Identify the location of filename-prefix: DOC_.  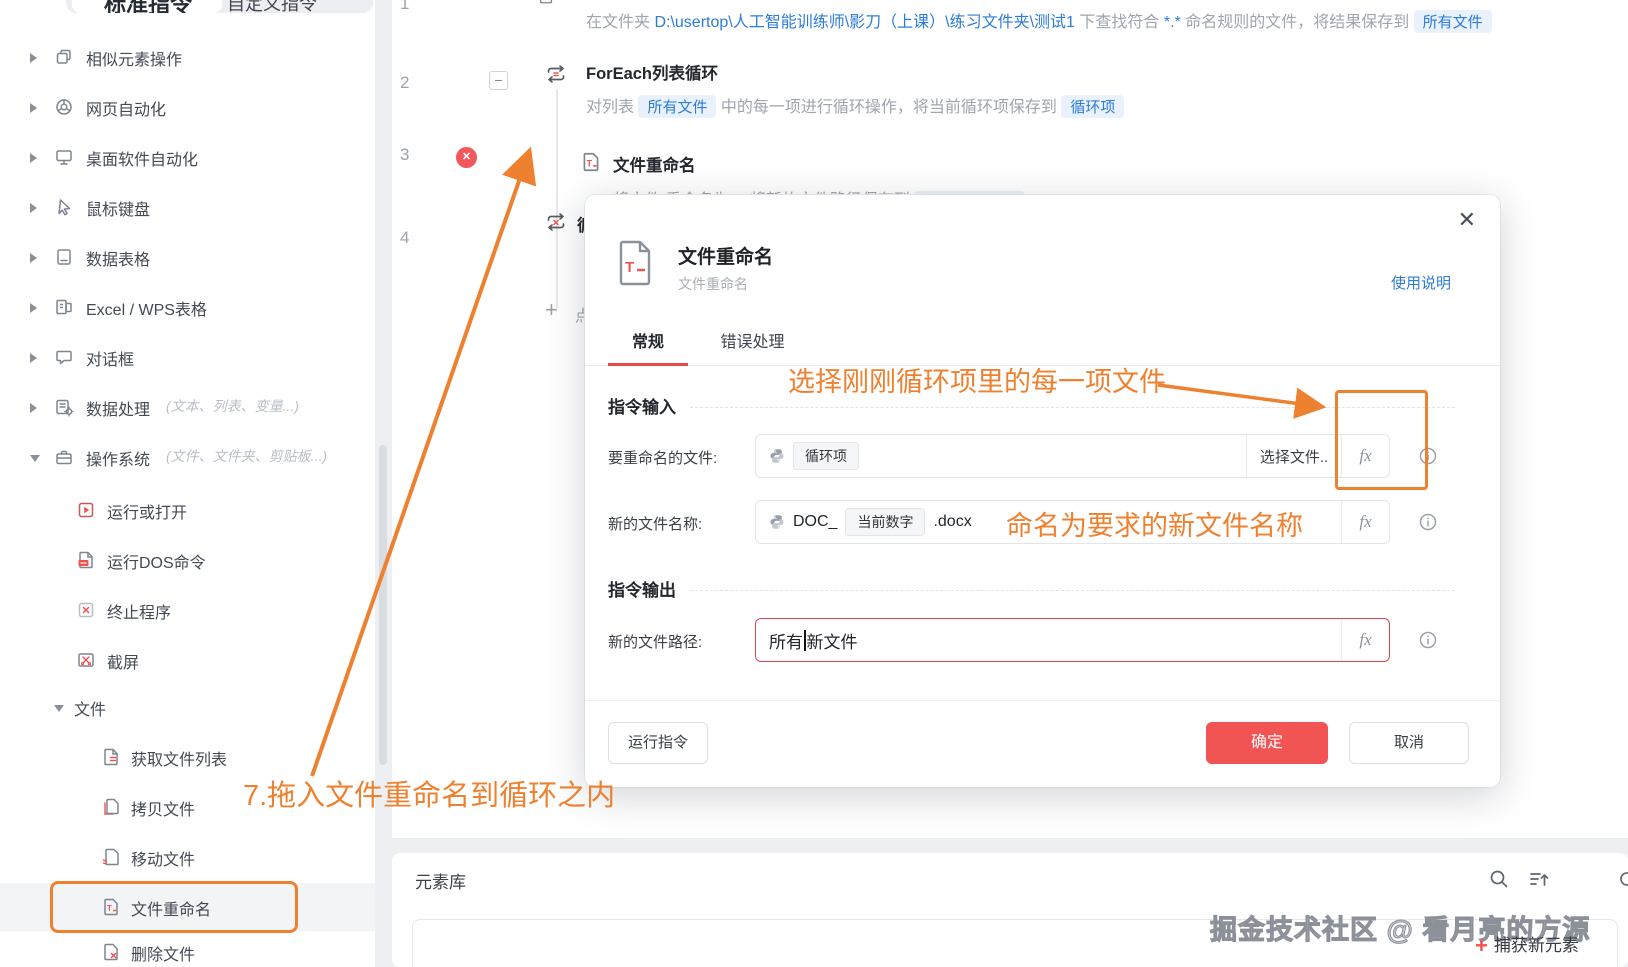
(815, 521).